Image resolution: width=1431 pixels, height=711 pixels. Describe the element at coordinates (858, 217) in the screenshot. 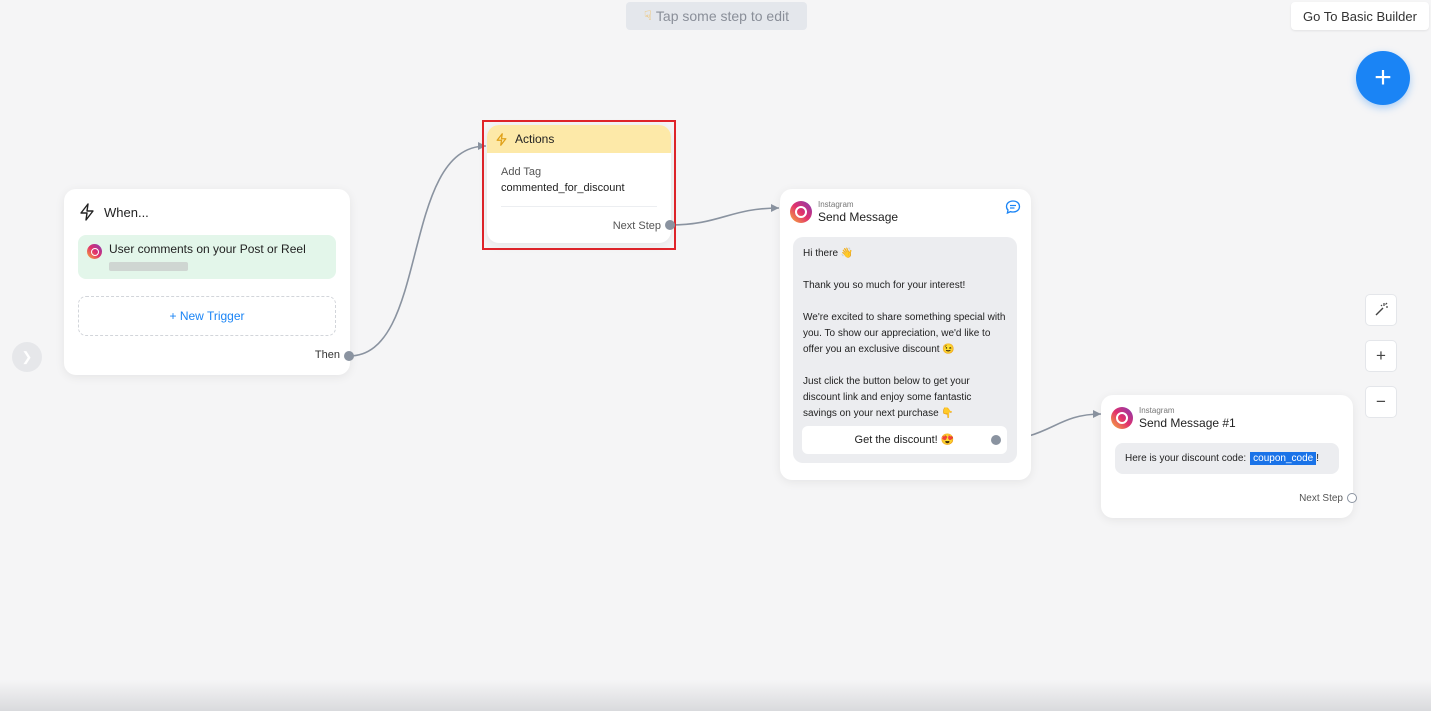

I see `send-message-title: Send Message` at that location.